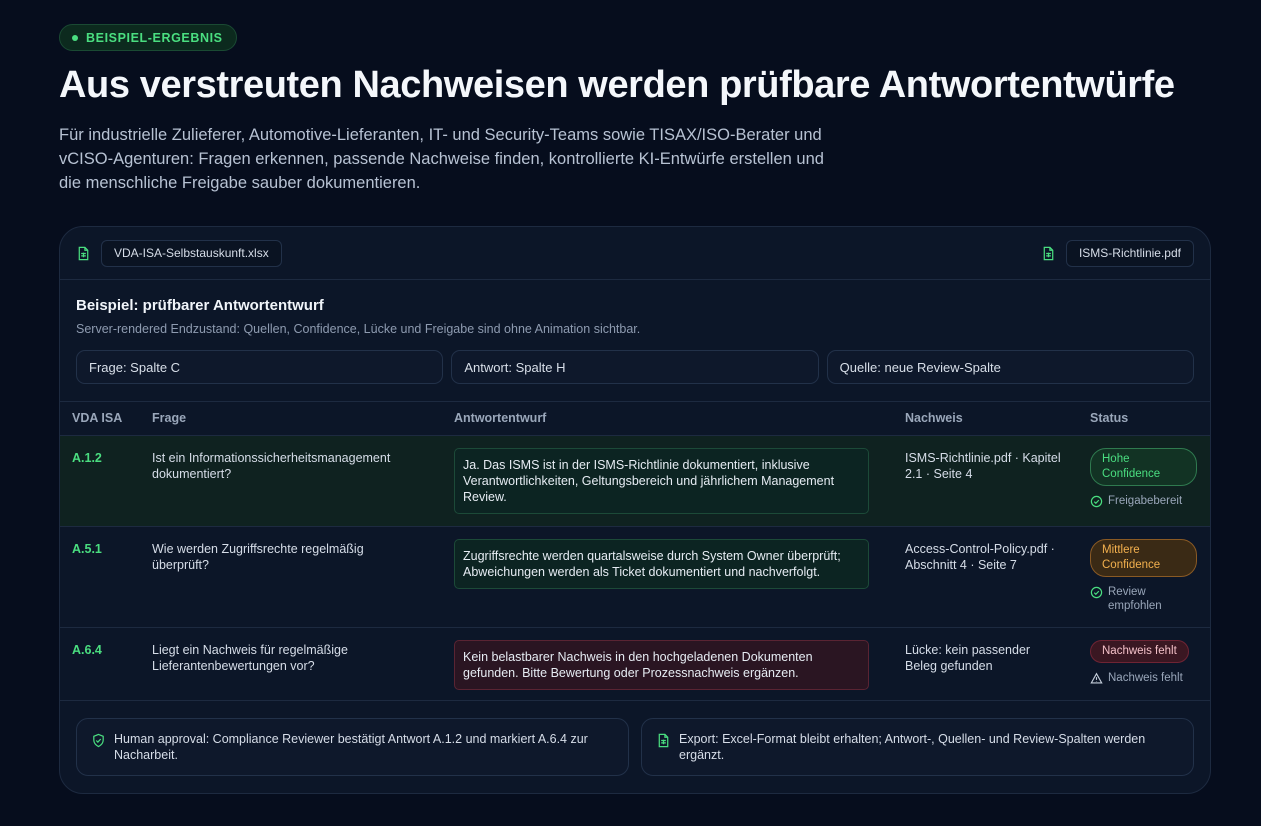 The width and height of the screenshot is (1261, 826). Describe the element at coordinates (169, 418) in the screenshot. I see `header-frage: Frage` at that location.